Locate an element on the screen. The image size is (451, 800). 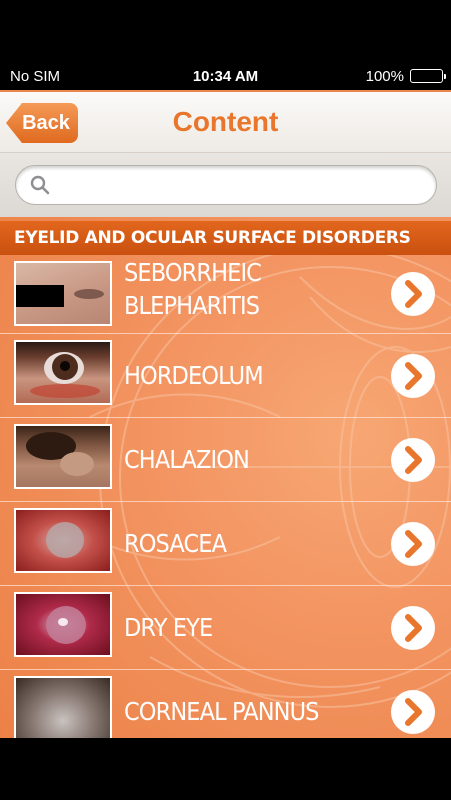
navigation-bar: Back Content is located at coordinates (225, 121).